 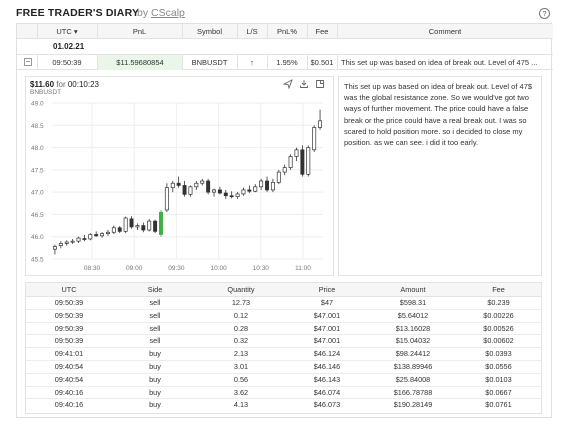 What do you see at coordinates (413, 379) in the screenshot?
I see `exec-amount: $25.84008` at bounding box center [413, 379].